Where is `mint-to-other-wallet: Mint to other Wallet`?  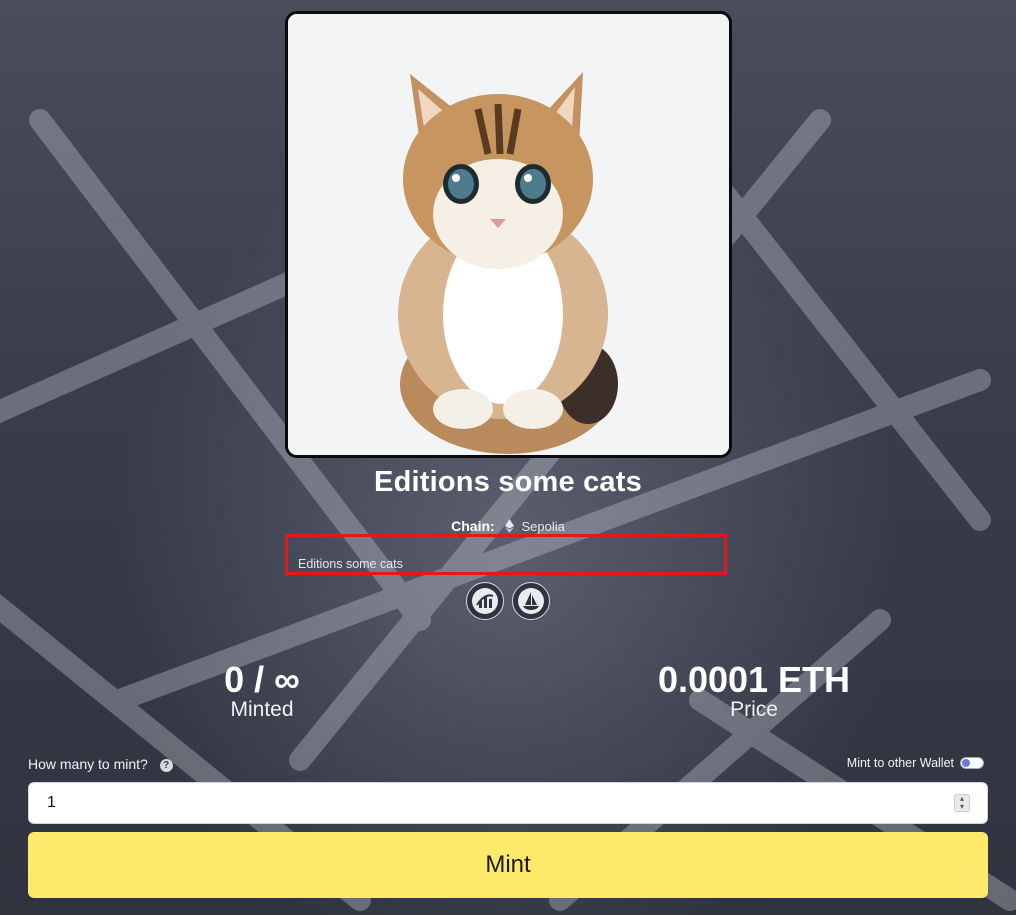
mint-to-other-wallet: Mint to other Wallet is located at coordinates (915, 763).